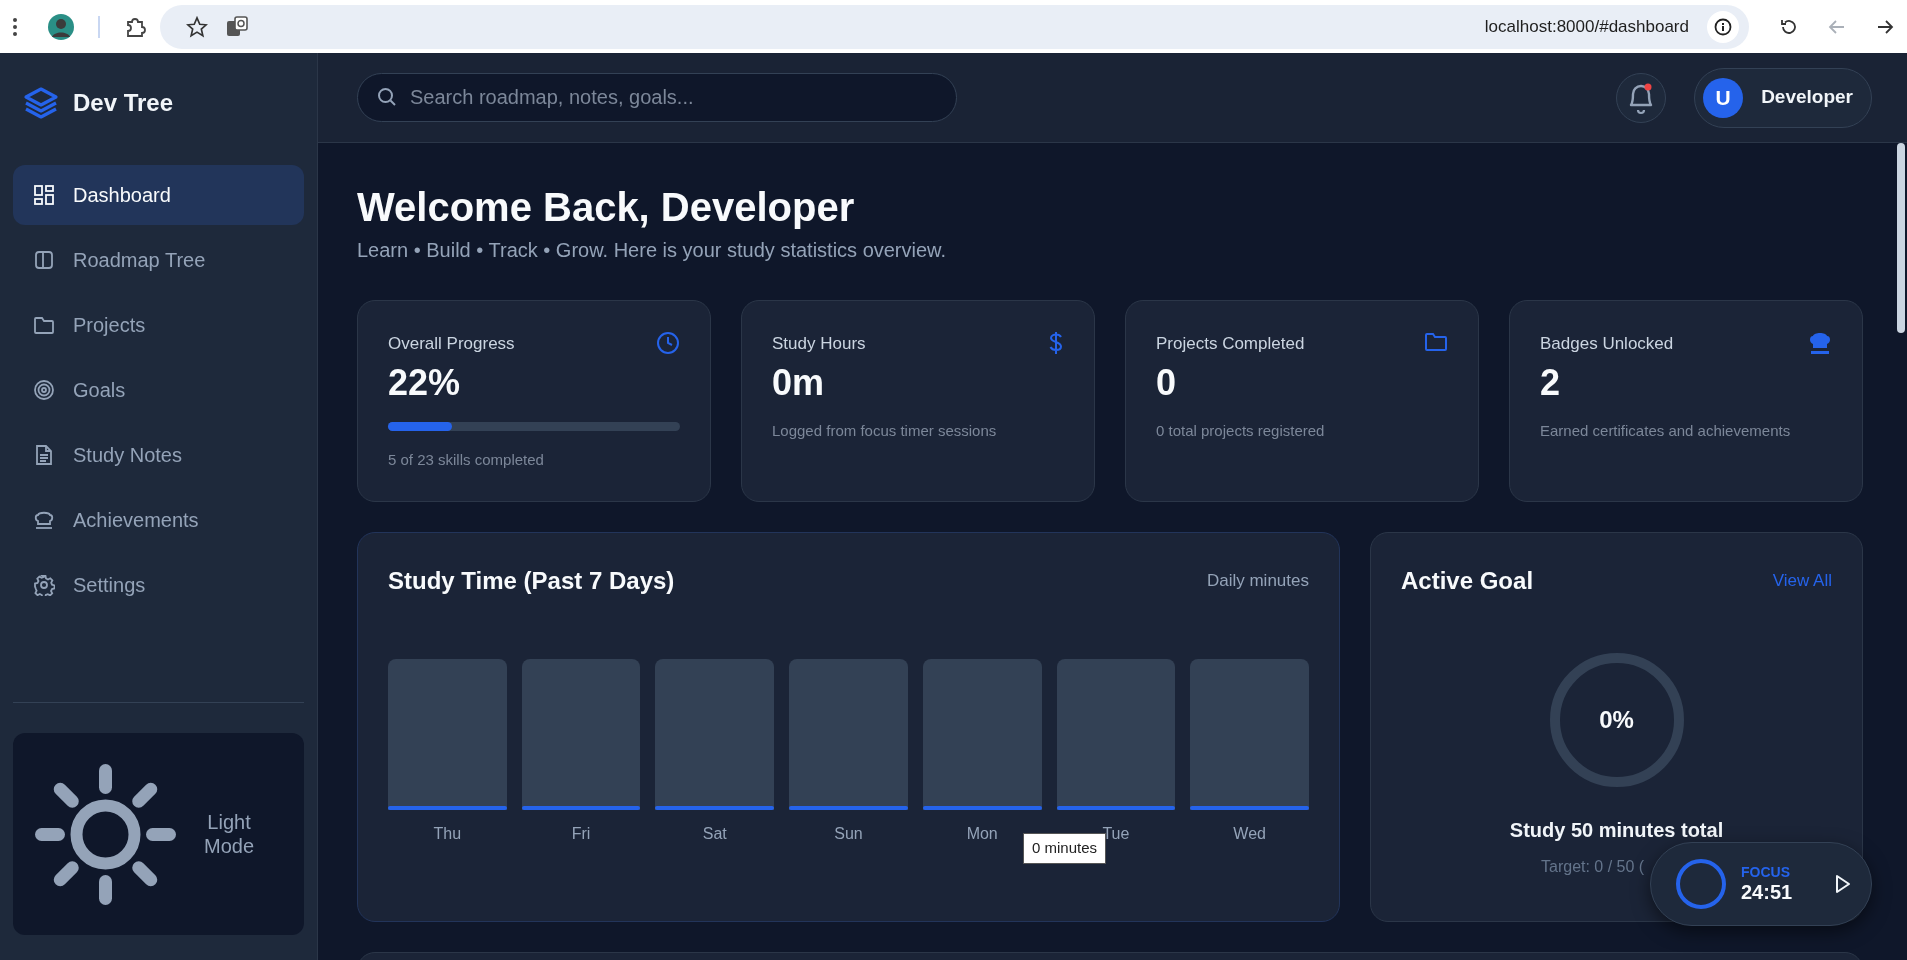 The height and width of the screenshot is (960, 1907). I want to click on sidebar-item: Settings, so click(158, 585).